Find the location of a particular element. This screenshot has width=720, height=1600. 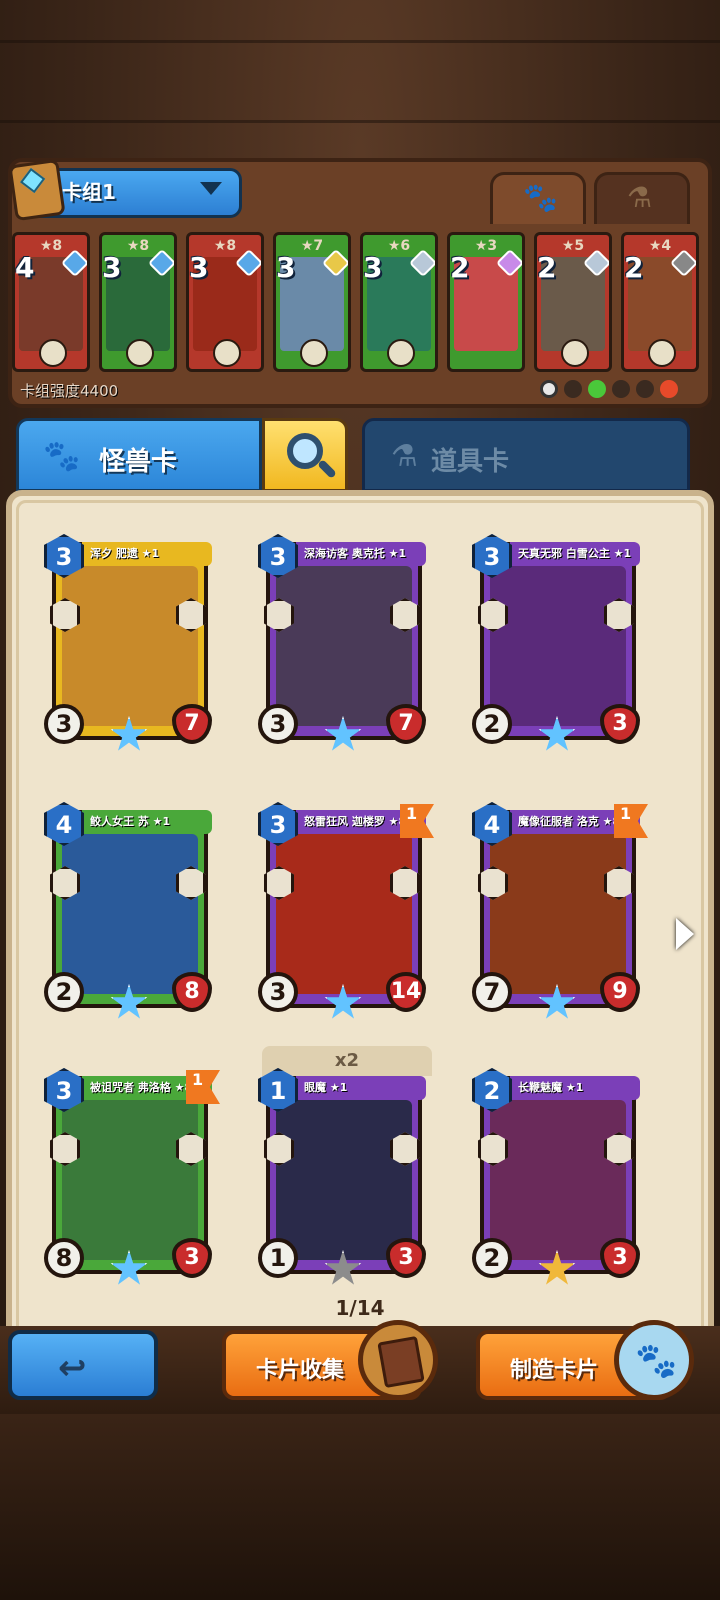

filter-earth-icon is located at coordinates (573, 389).